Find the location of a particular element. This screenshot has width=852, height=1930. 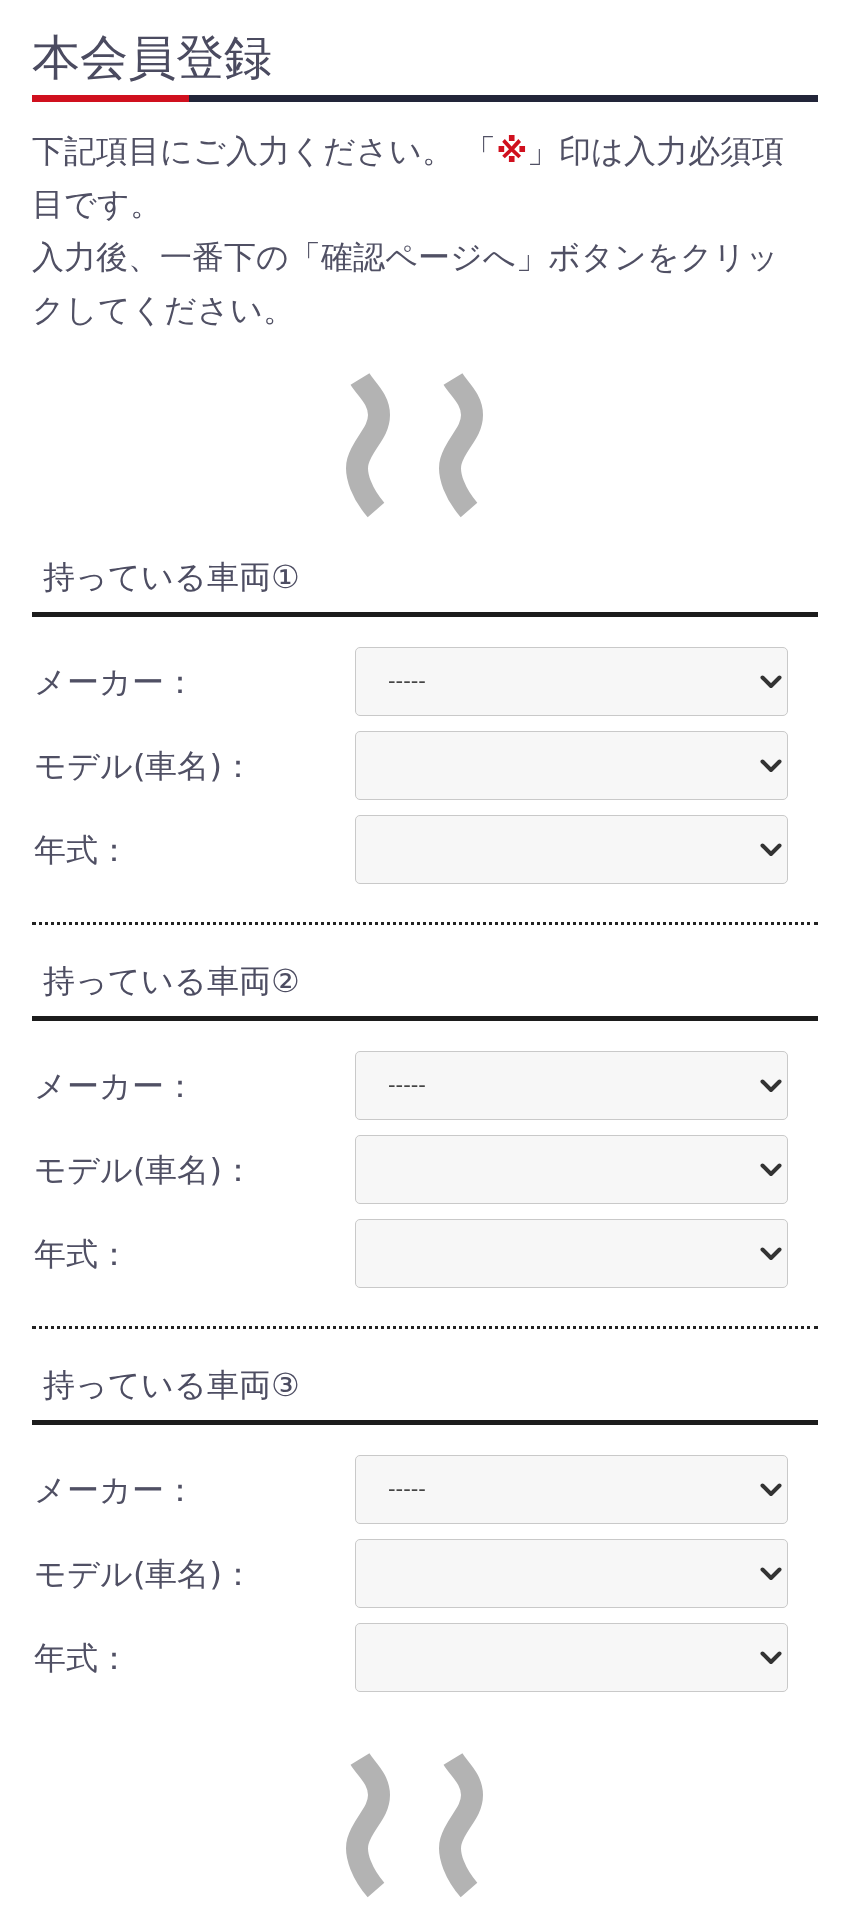

section-heading: 持っている車両① is located at coordinates (425, 587).